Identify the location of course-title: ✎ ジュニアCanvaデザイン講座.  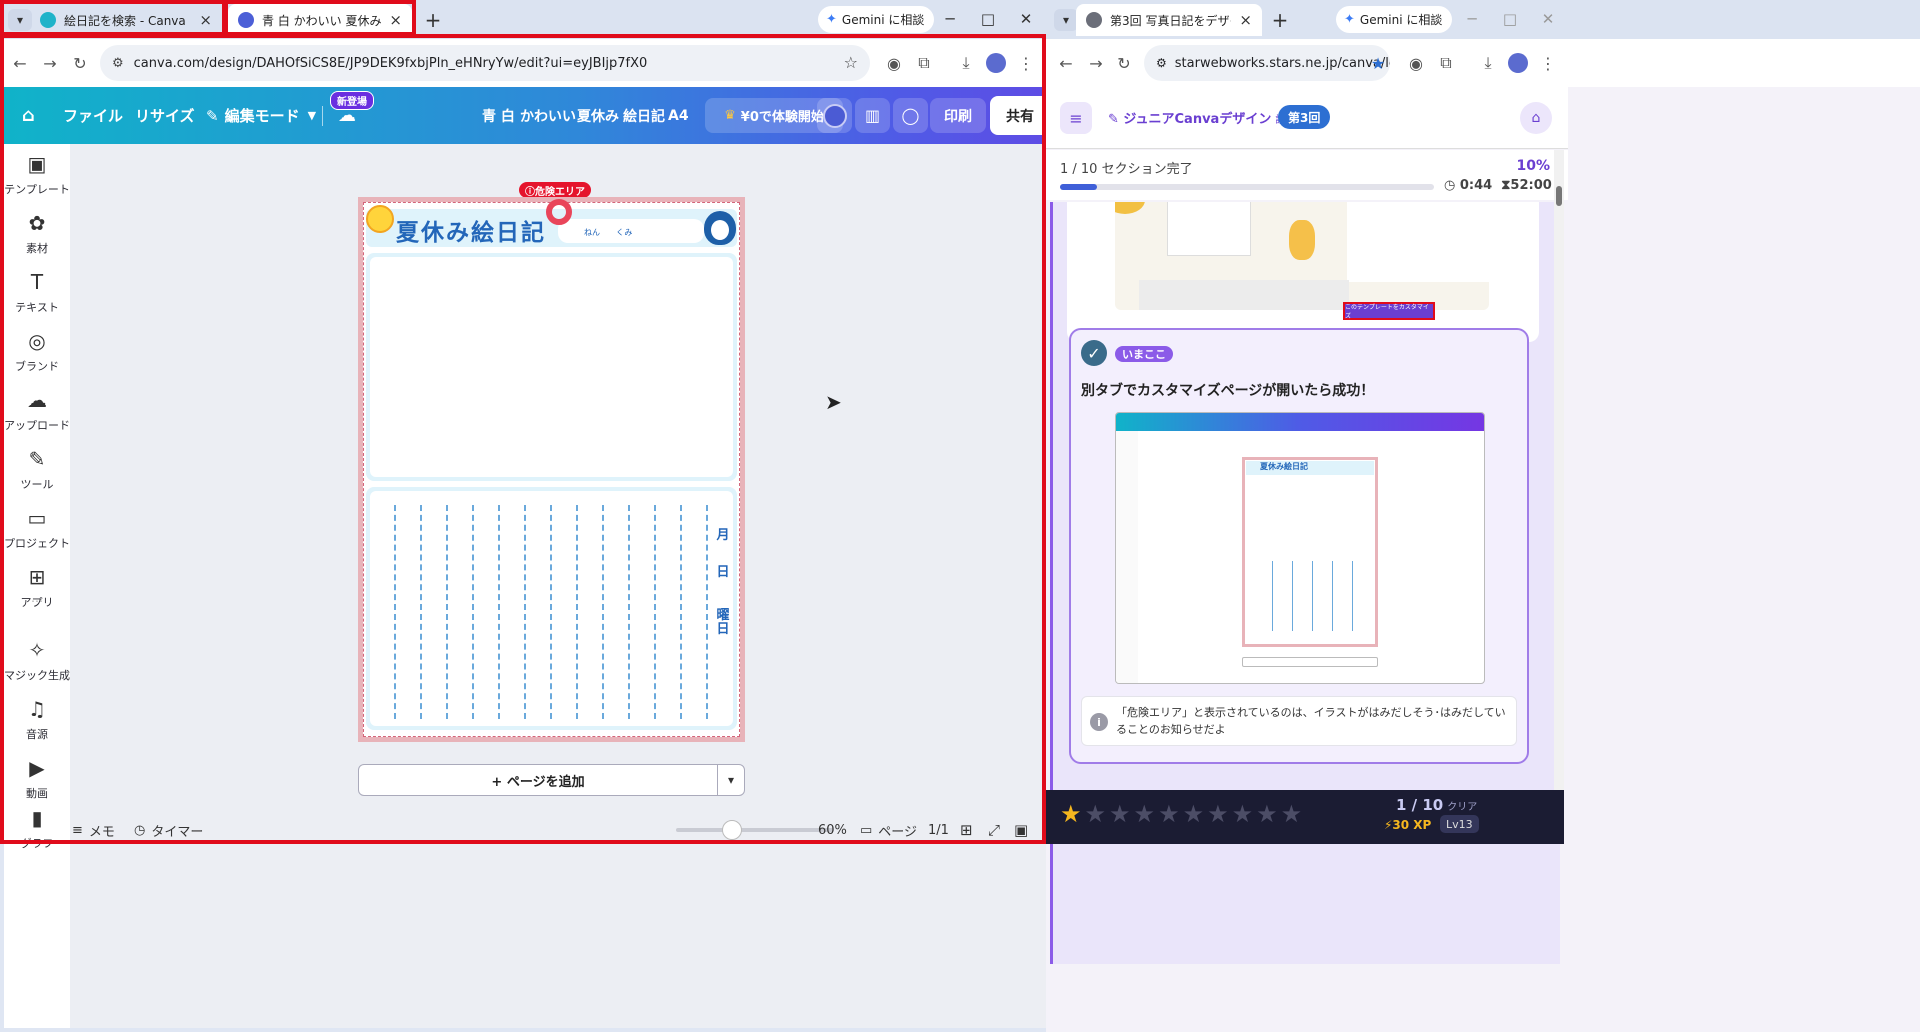
(1201, 117).